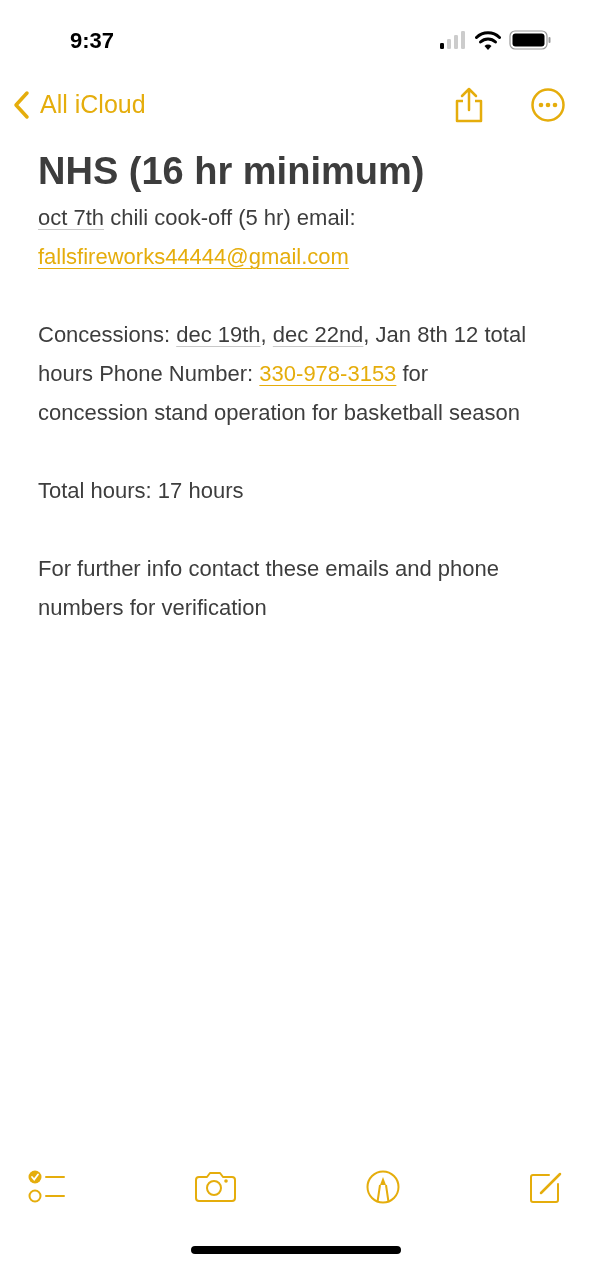 This screenshot has height=1280, width=591. What do you see at coordinates (197, 237) in the screenshot?
I see `note-paragraph: oct 7th chili cook-off (5 hr) email: fallsfireworks44444@gmail.com` at bounding box center [197, 237].